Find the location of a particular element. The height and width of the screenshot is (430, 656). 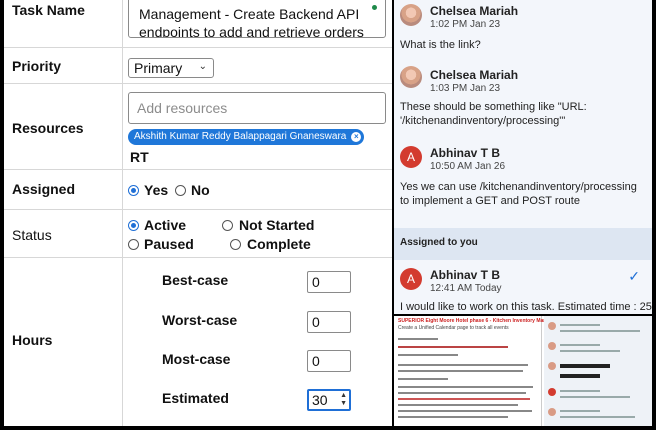

estimated-value: 30 is located at coordinates (320, 400).